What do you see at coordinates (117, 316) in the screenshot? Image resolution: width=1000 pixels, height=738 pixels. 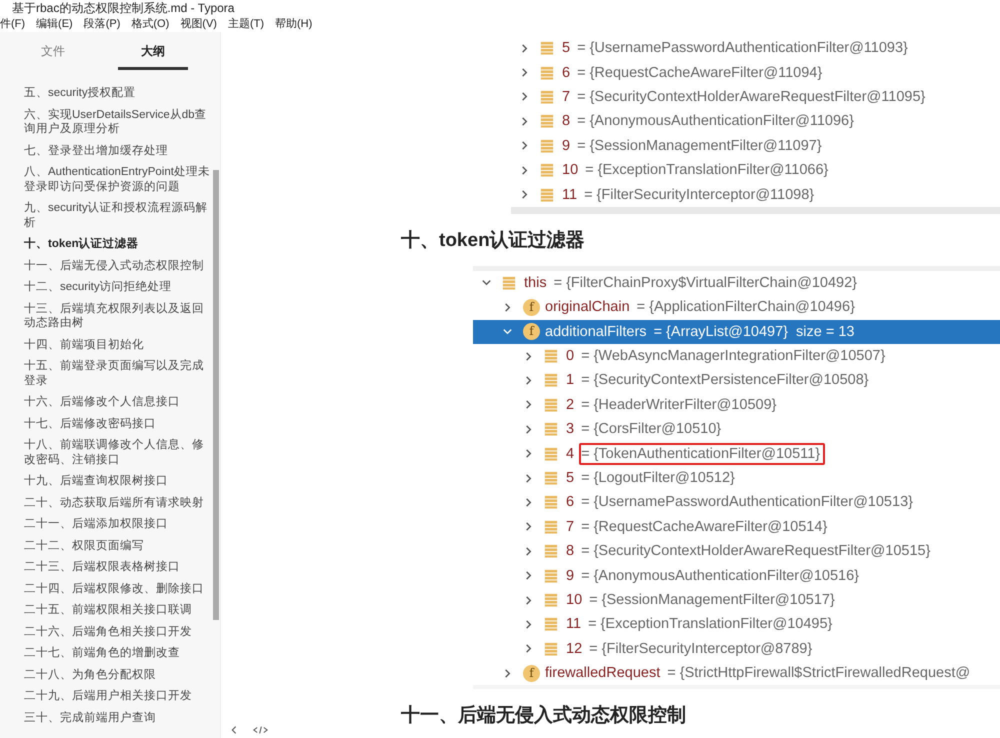 I see `outline-item: 十三、后端填充权限列表以及返回动态路由树` at bounding box center [117, 316].